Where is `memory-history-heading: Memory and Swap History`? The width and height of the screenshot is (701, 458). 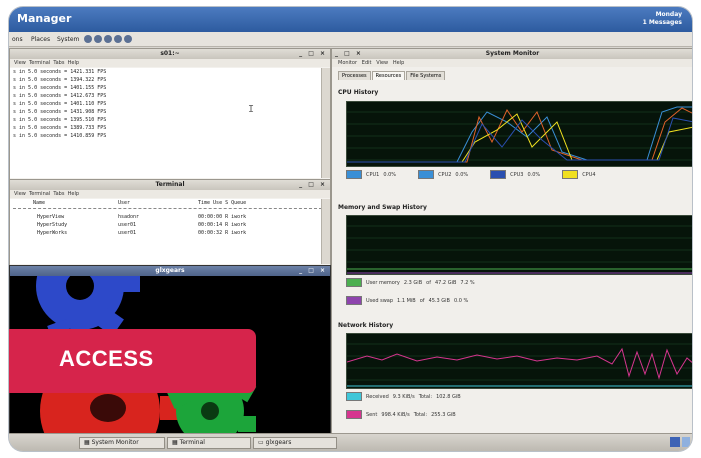 memory-history-heading: Memory and Swap History is located at coordinates (382, 207).